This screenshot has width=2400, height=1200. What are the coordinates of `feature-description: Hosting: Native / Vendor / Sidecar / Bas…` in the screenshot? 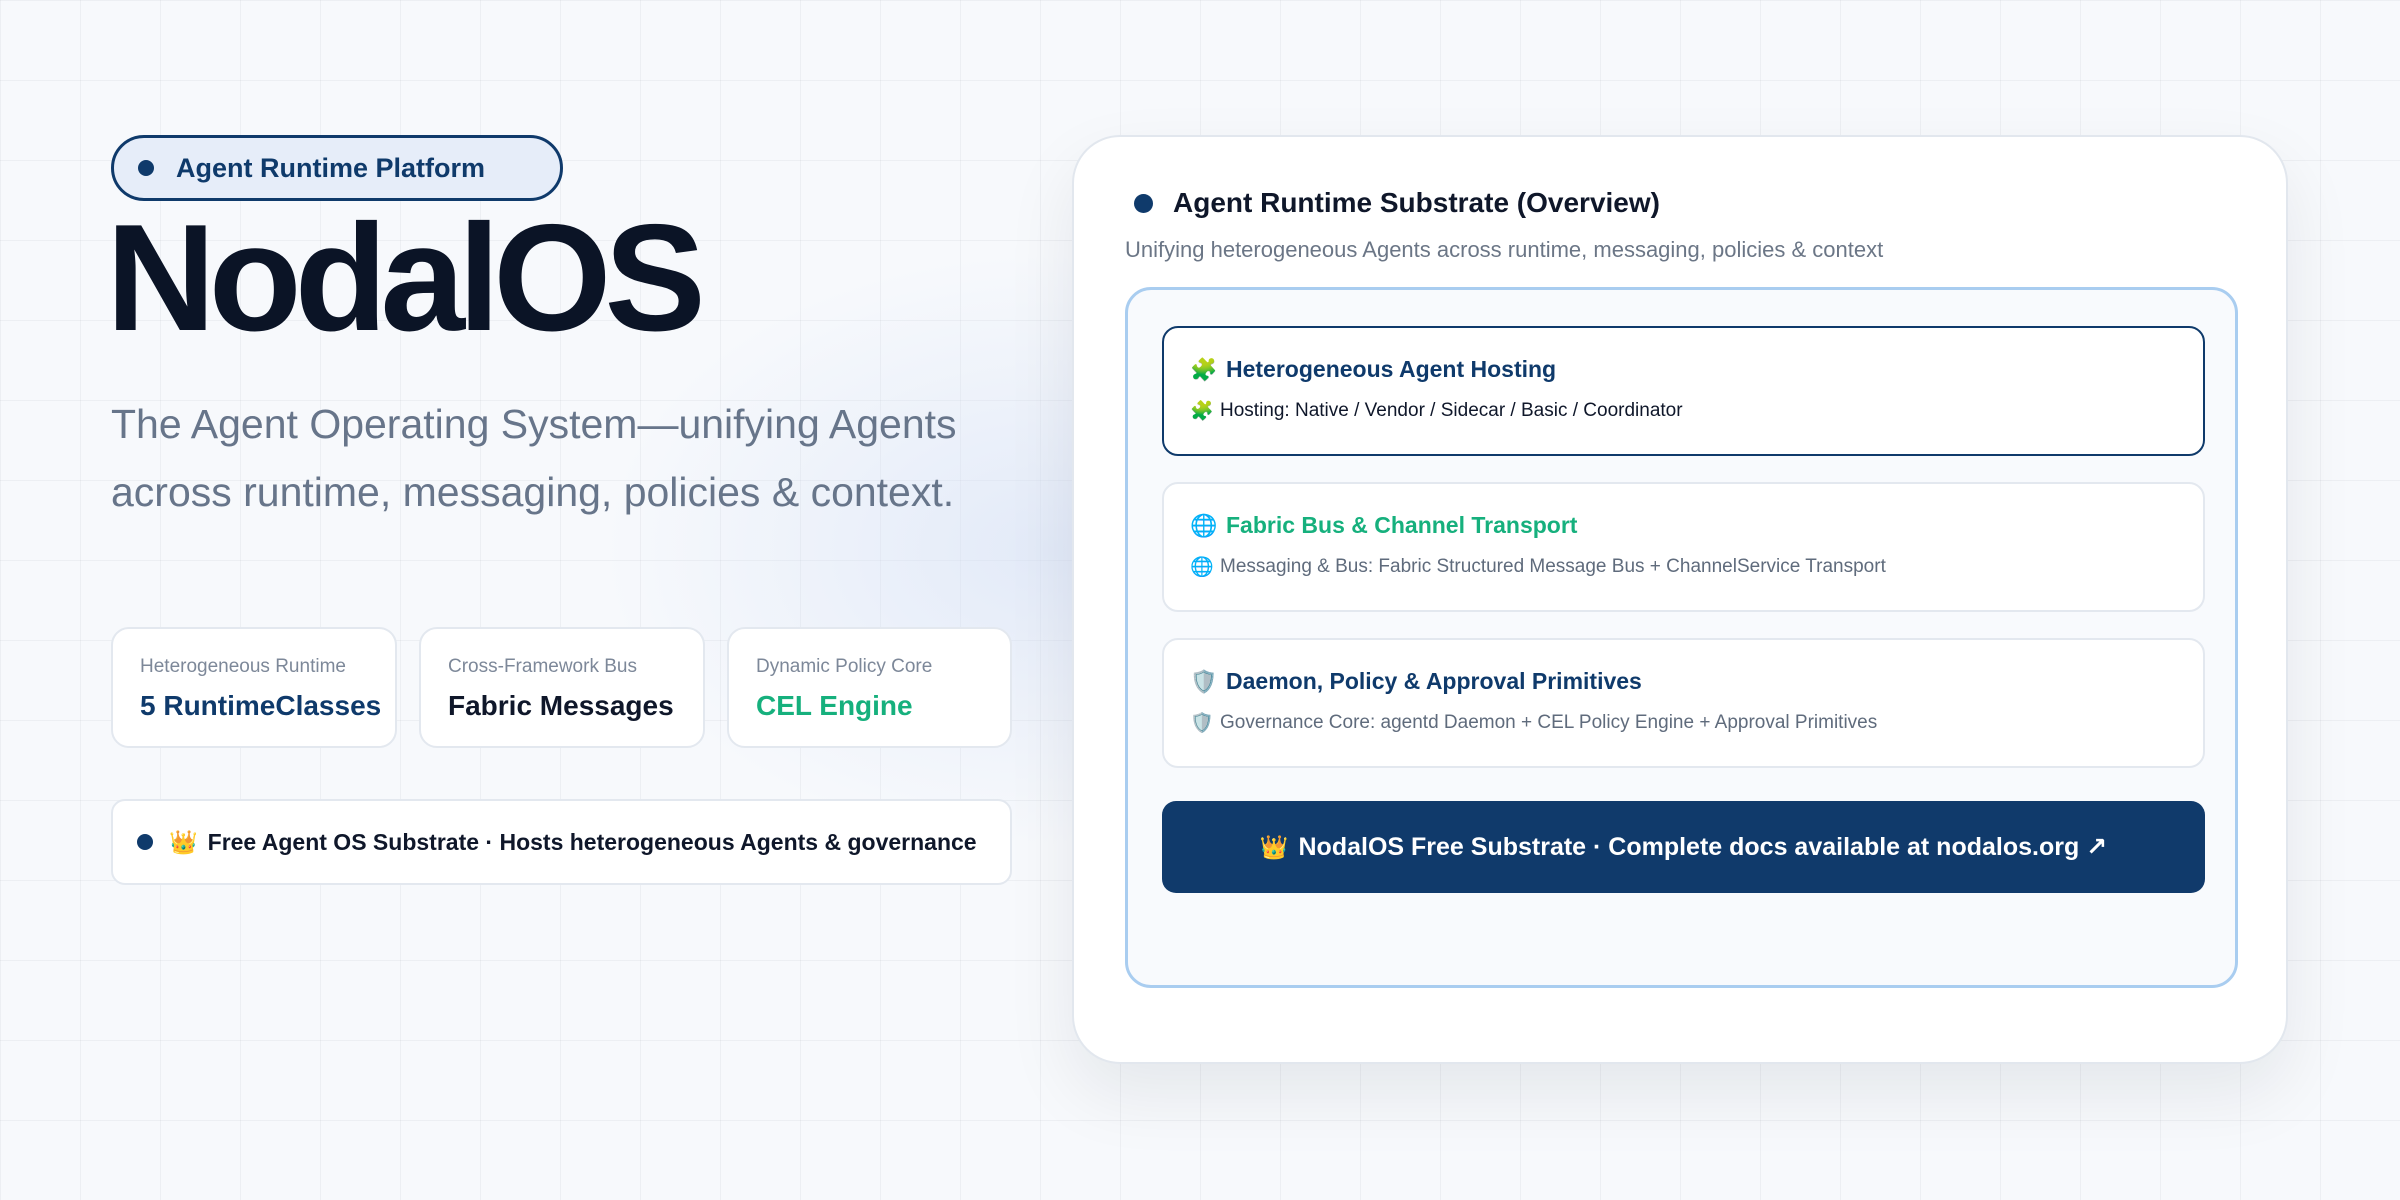 It's located at (1451, 410).